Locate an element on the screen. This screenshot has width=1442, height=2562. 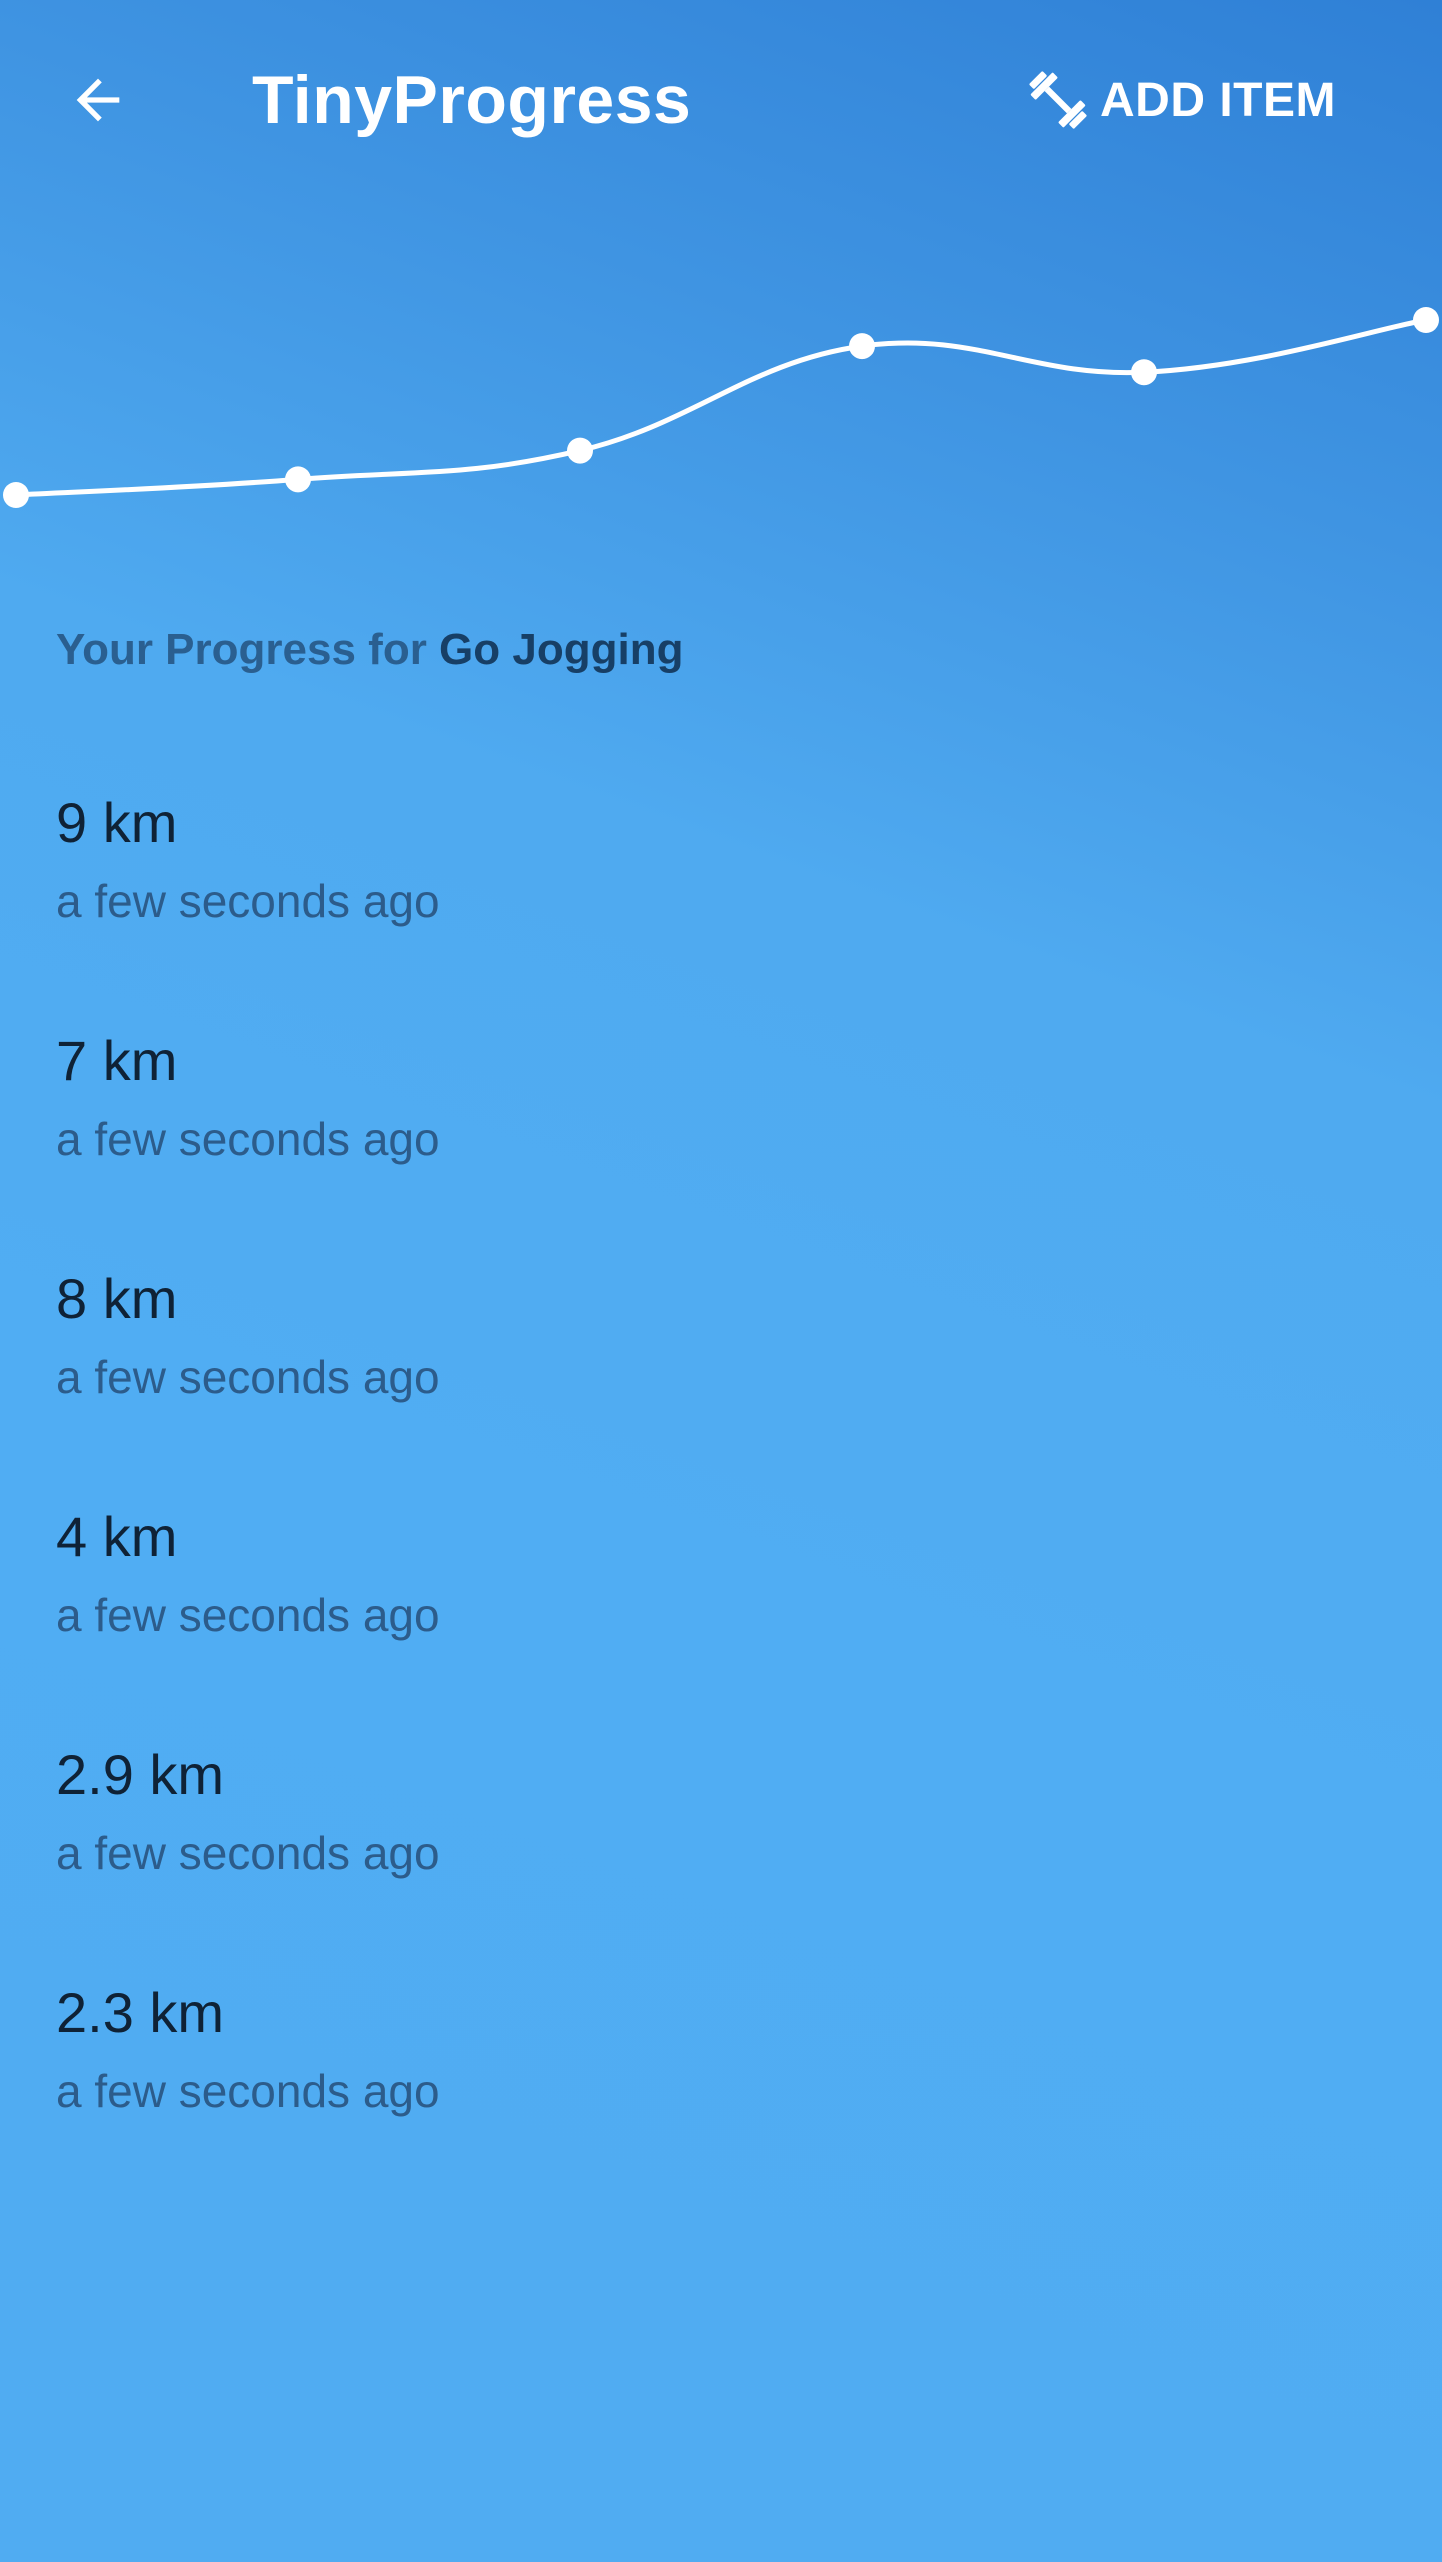
progress-chart is located at coordinates (721, 407).